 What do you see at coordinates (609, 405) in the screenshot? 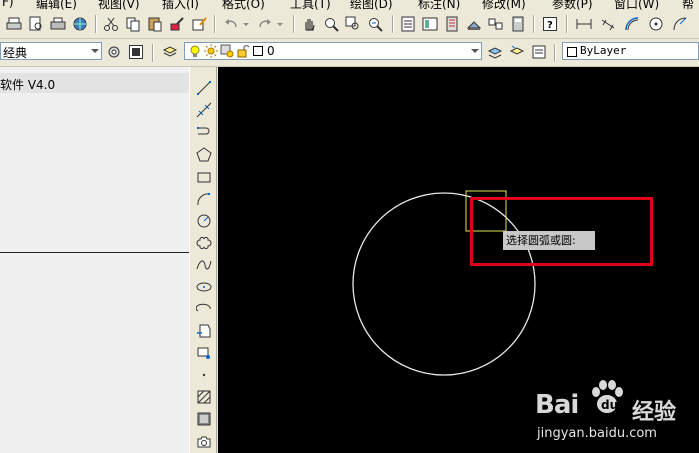
I see `svg-text: du` at bounding box center [609, 405].